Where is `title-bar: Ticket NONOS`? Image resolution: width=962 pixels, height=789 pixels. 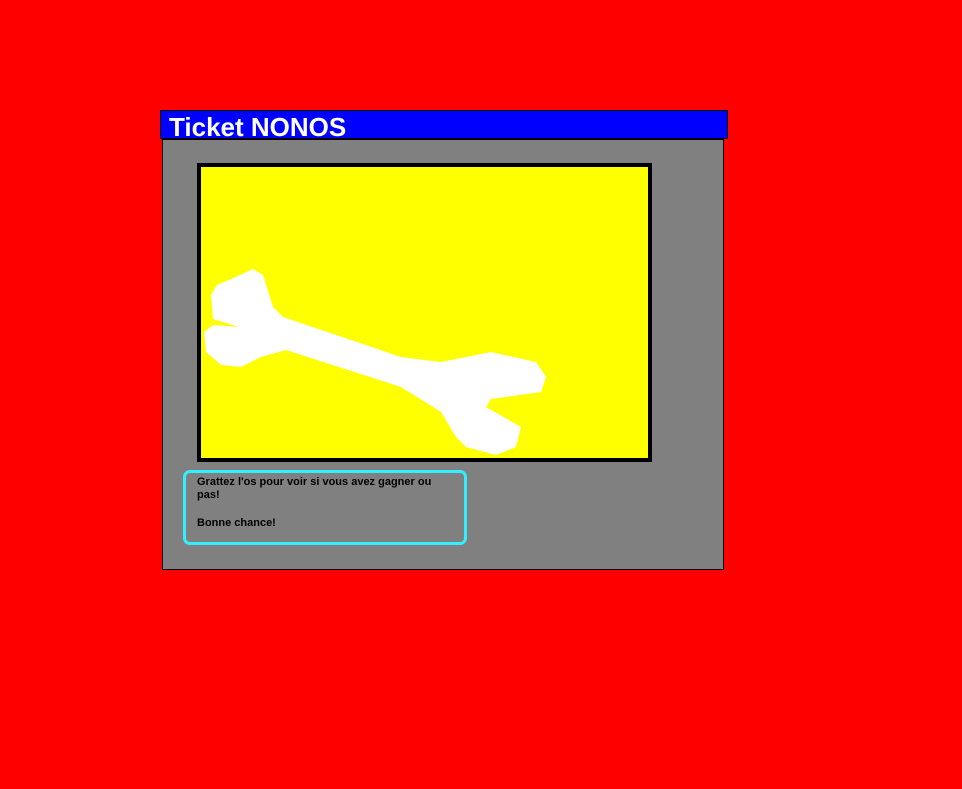 title-bar: Ticket NONOS is located at coordinates (444, 126).